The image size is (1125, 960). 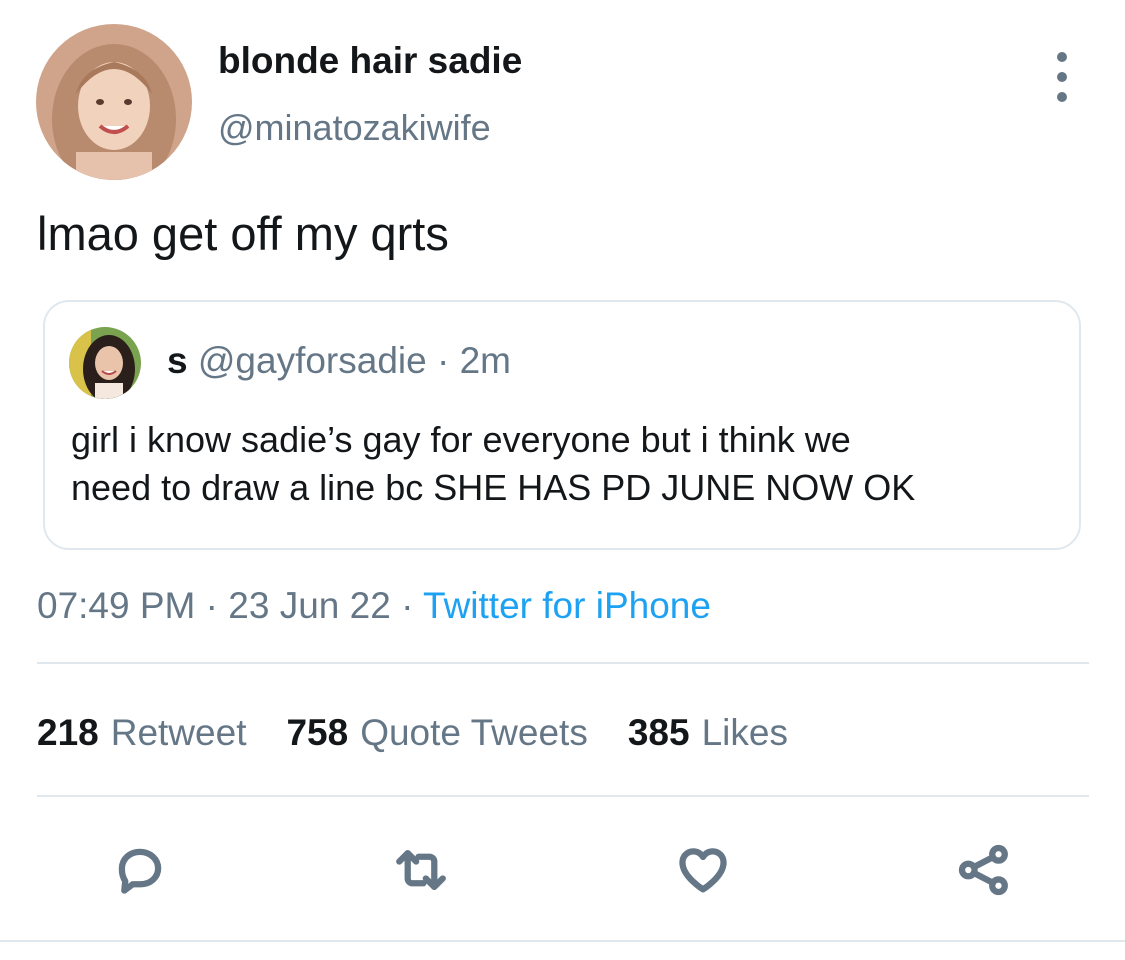 I want to click on retweets-label: Retweet, so click(x=178, y=732).